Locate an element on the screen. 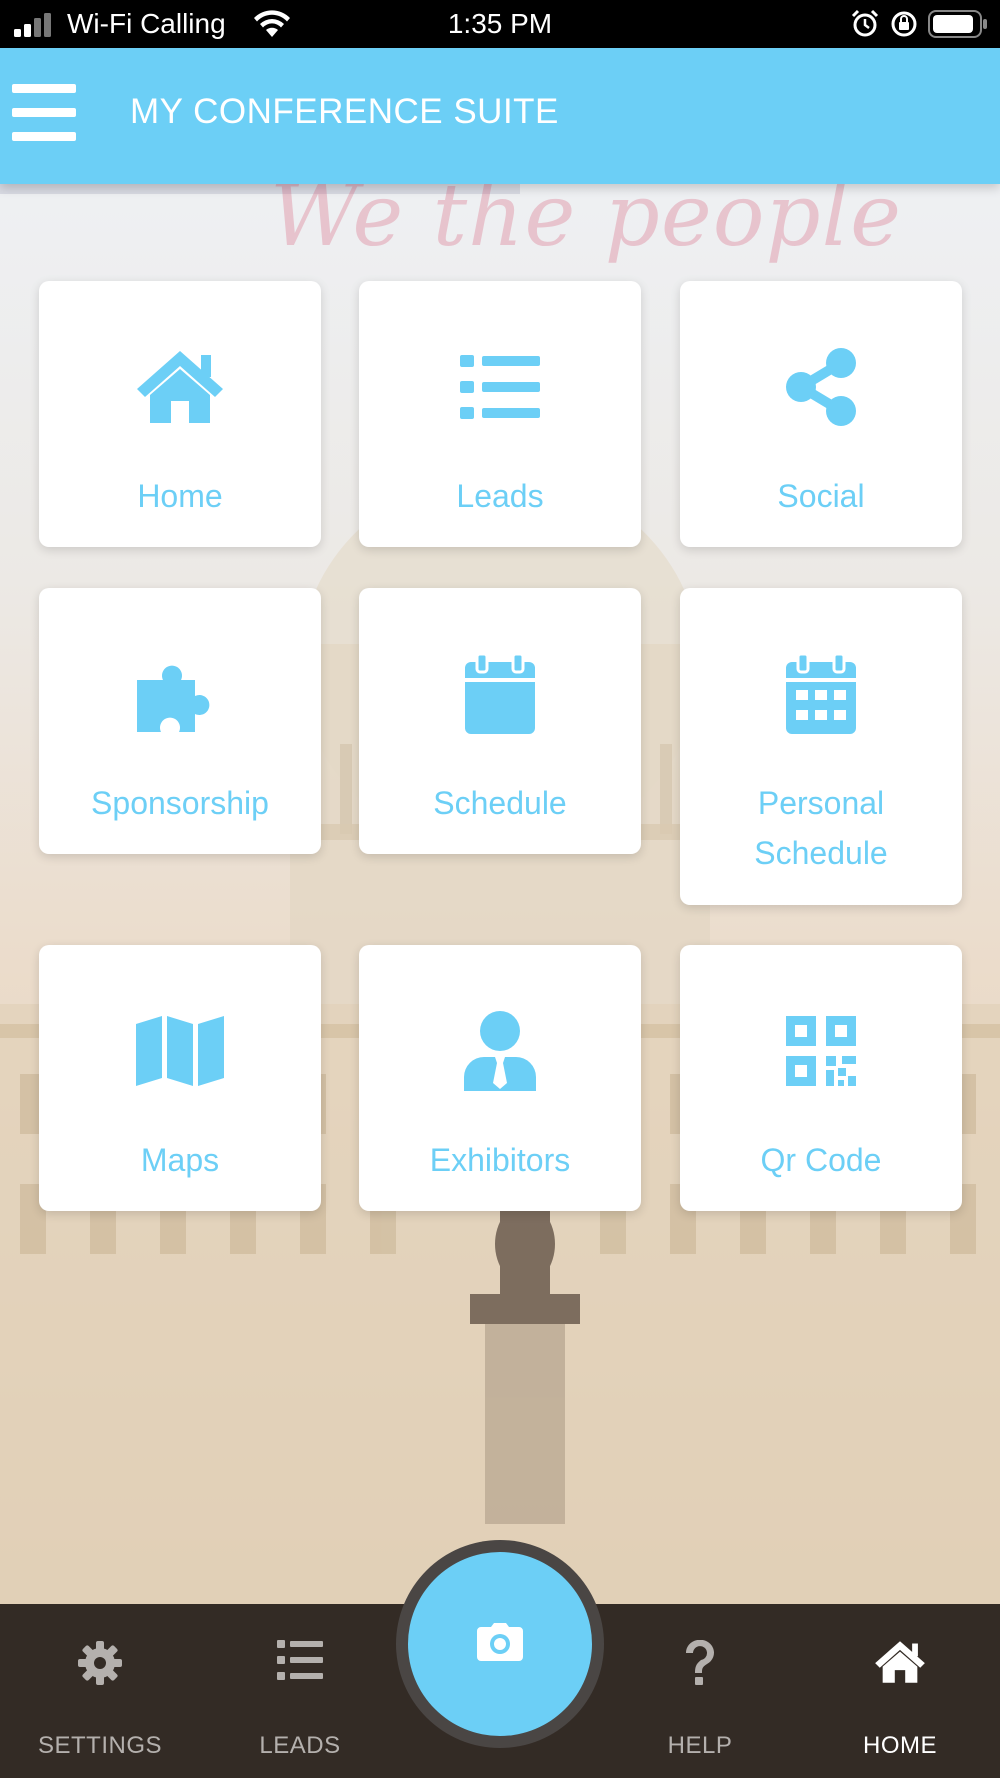 Image resolution: width=1000 pixels, height=1778 pixels. tab-leads: LEADS is located at coordinates (300, 1691).